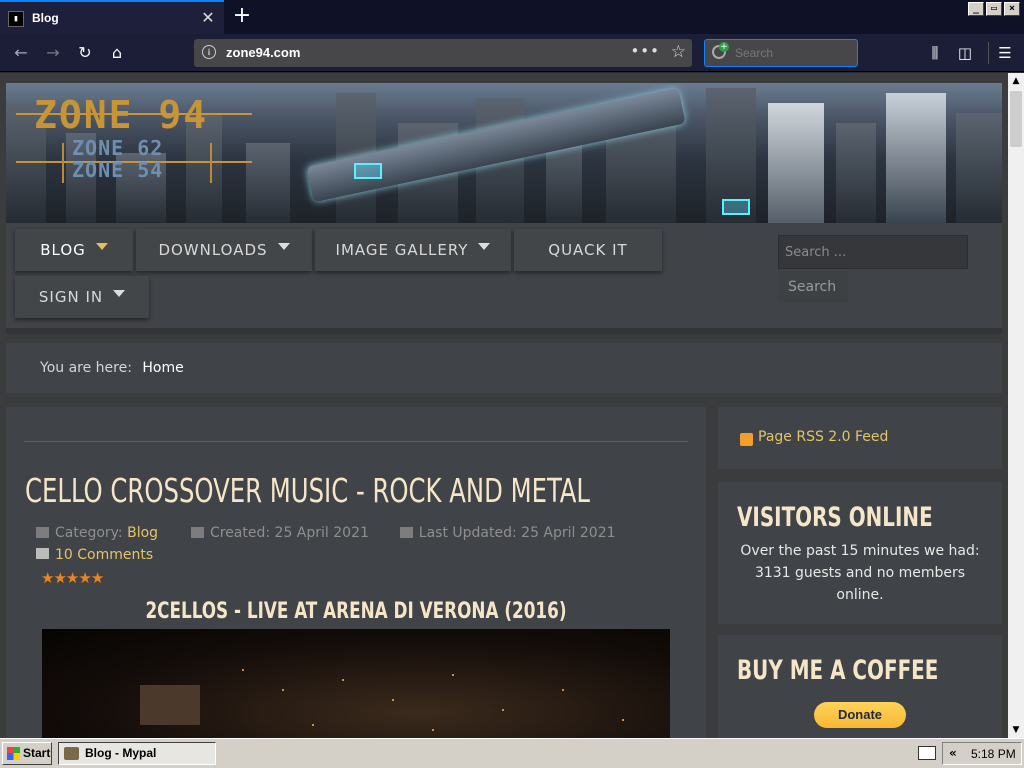 The width and height of the screenshot is (1024, 768). Describe the element at coordinates (170, 705) in the screenshot. I see `video-frame-arena` at that location.